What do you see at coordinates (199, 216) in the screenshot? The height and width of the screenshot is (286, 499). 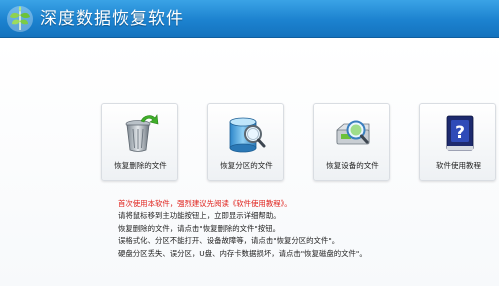 I see `tip-line: 请将鼠标移到主功能按钮上，立即显示详细帮助。` at bounding box center [199, 216].